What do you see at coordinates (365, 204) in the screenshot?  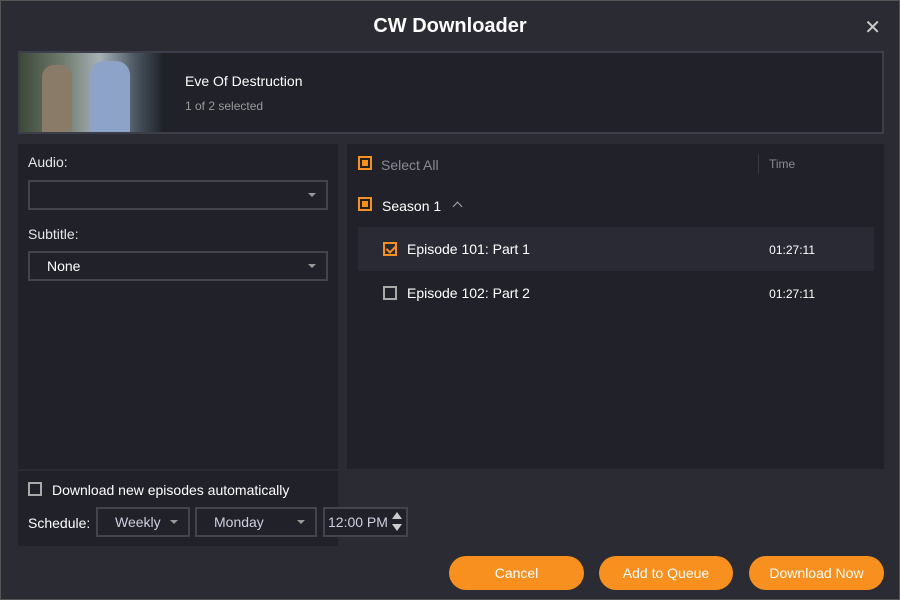 I see `season-checkbox` at bounding box center [365, 204].